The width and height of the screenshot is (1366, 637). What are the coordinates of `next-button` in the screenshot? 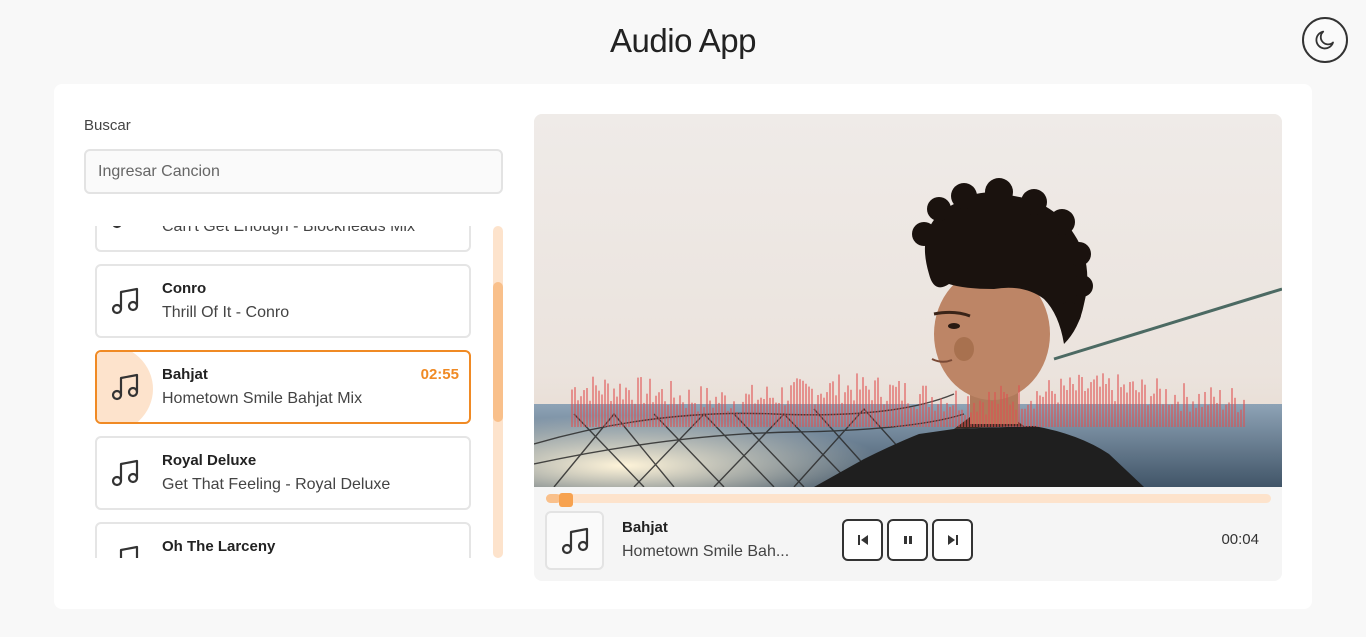 It's located at (952, 540).